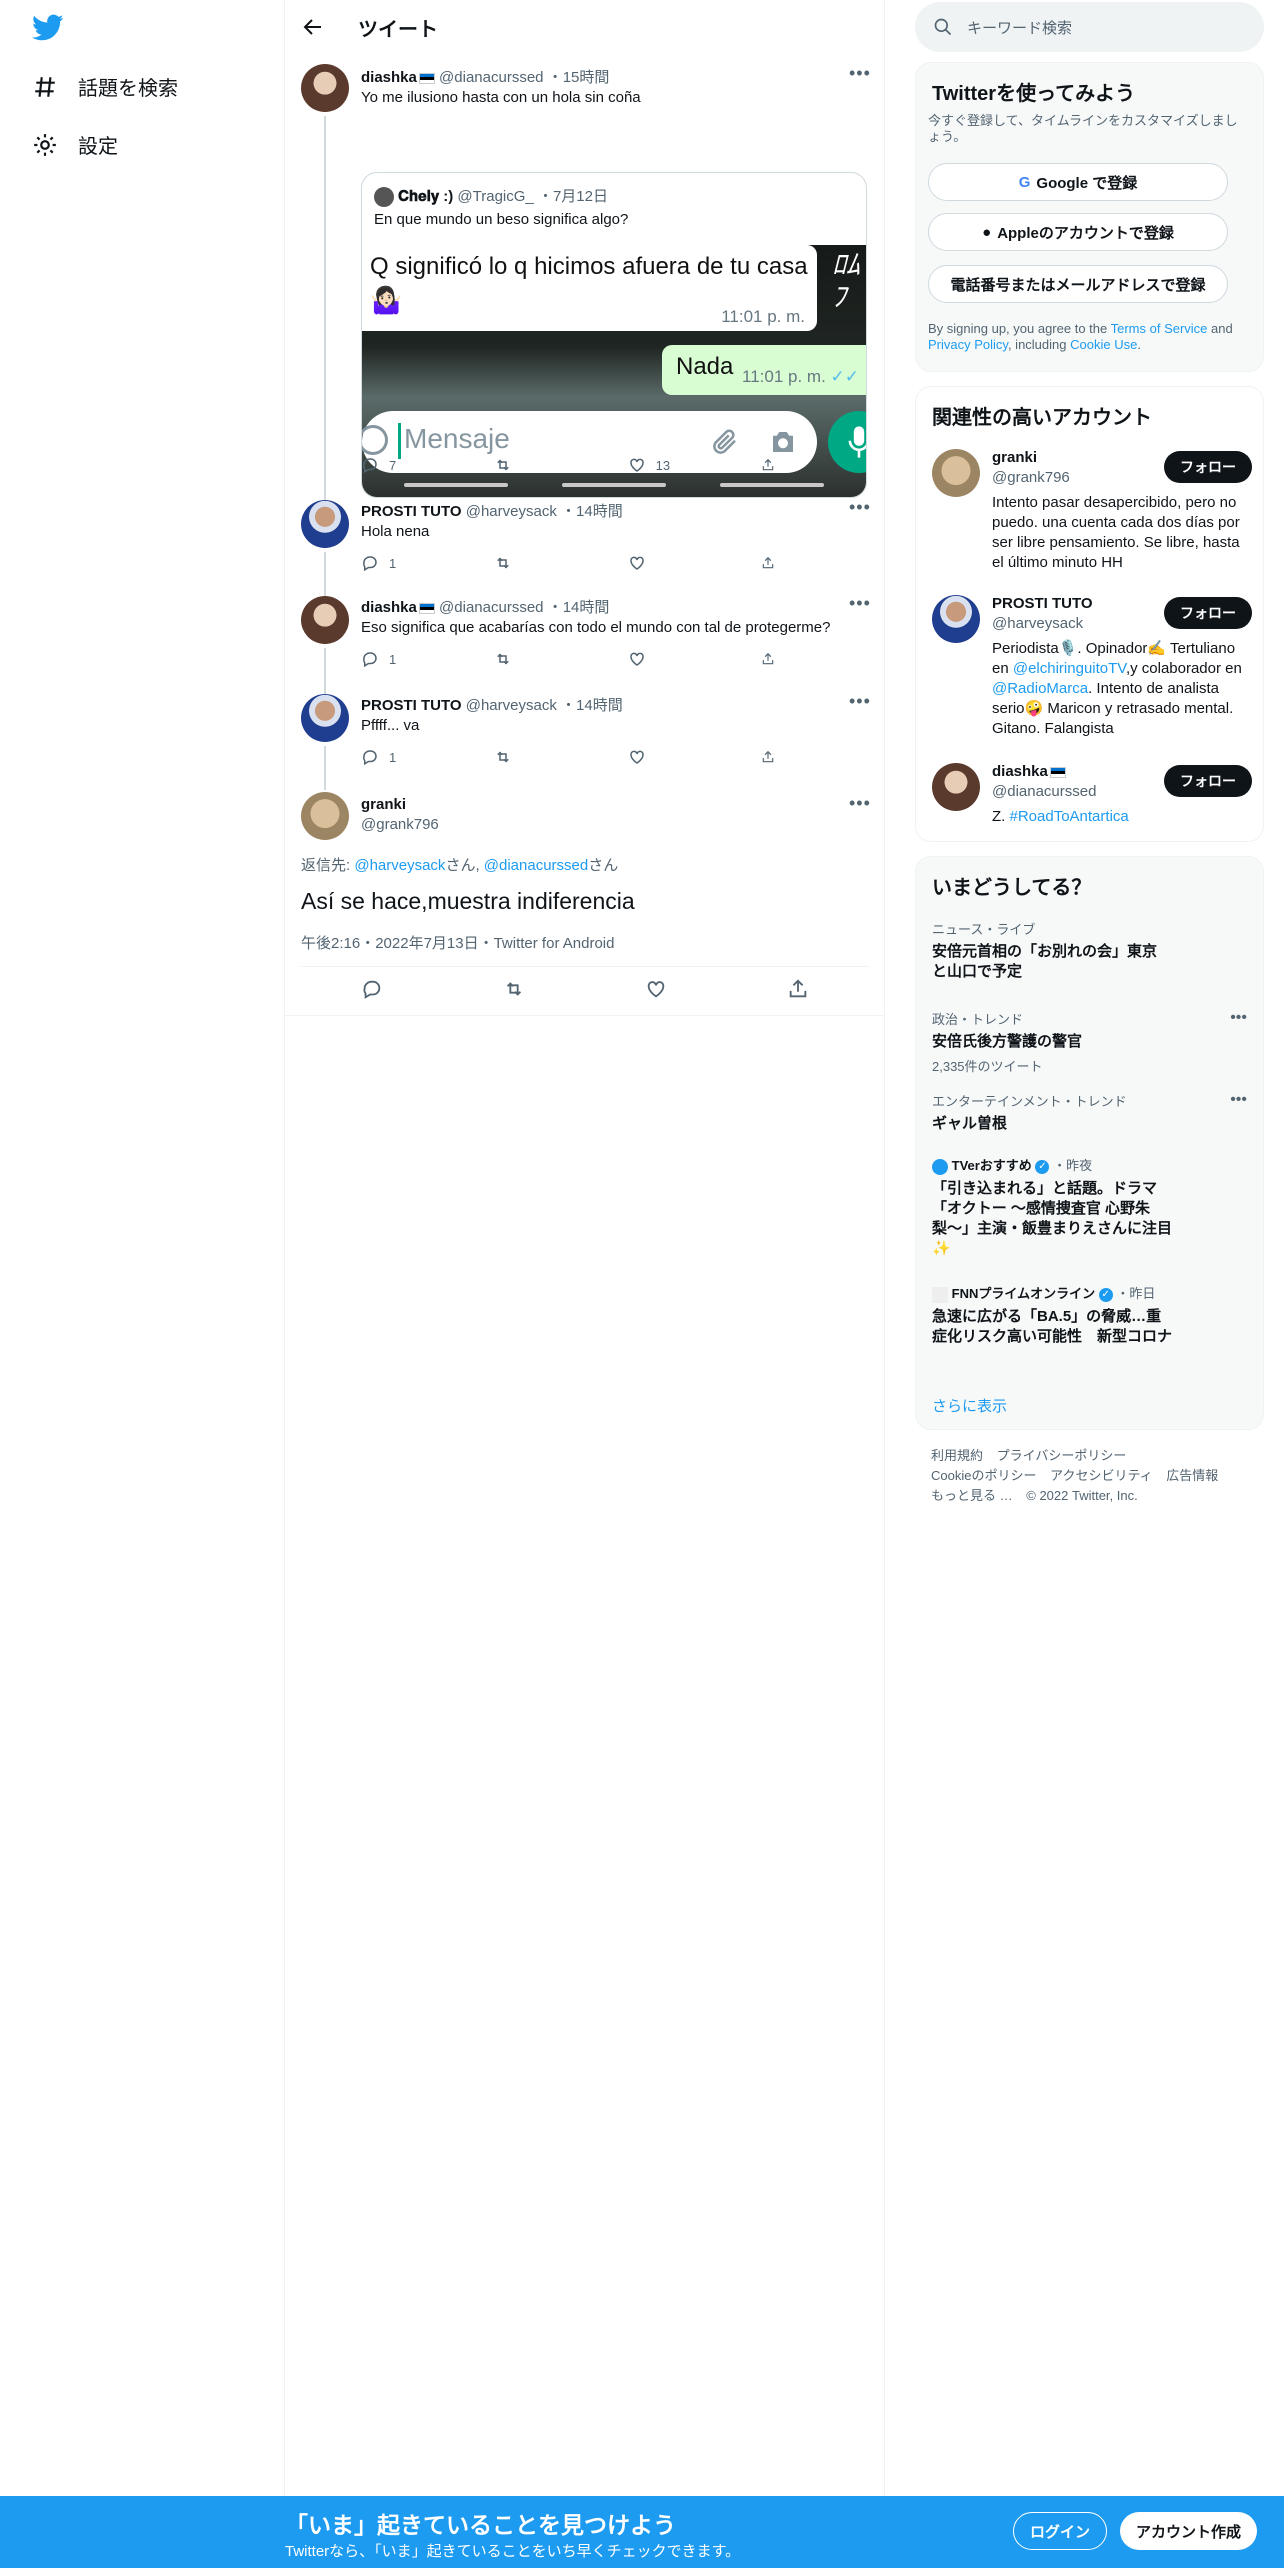 The height and width of the screenshot is (2568, 1284). I want to click on account-handle: @harveysack, so click(1037, 623).